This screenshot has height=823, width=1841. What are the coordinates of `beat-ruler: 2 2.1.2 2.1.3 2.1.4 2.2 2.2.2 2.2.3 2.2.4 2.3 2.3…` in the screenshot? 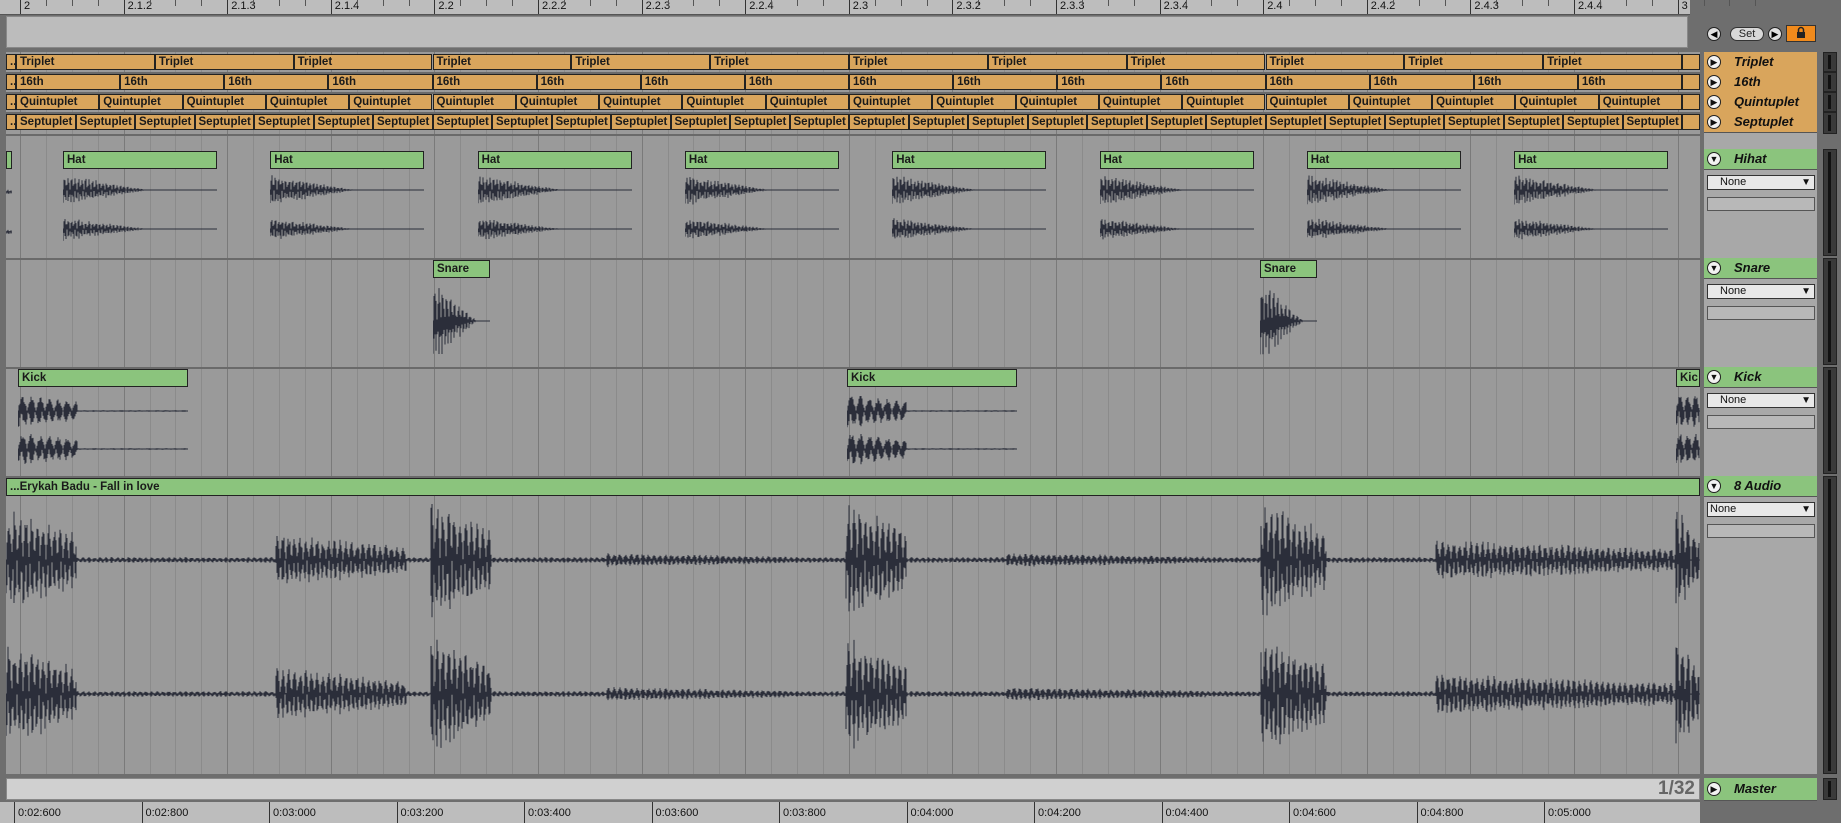 It's located at (878, 7).